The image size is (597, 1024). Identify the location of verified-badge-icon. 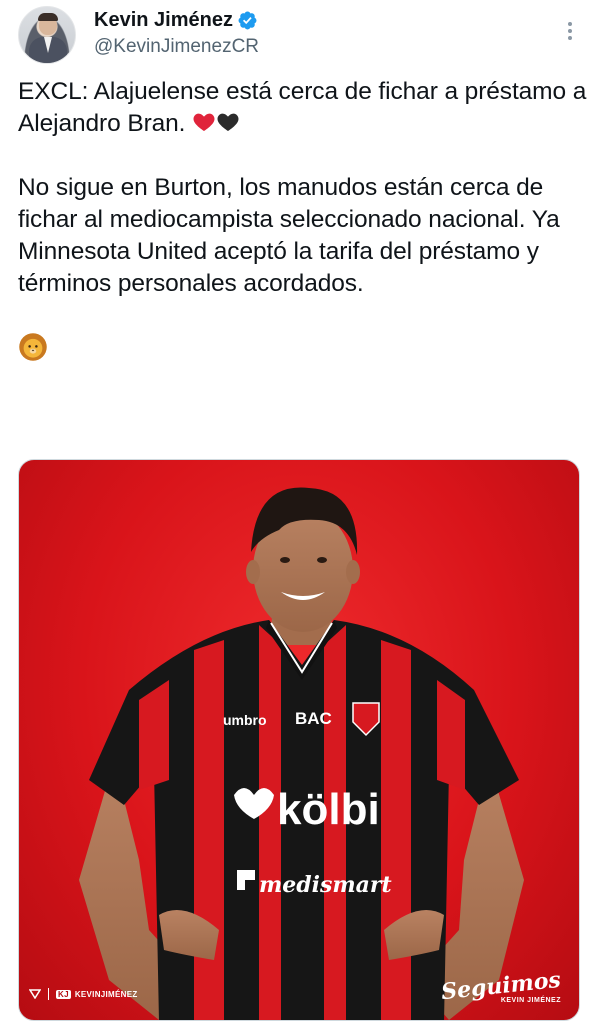
(247, 20).